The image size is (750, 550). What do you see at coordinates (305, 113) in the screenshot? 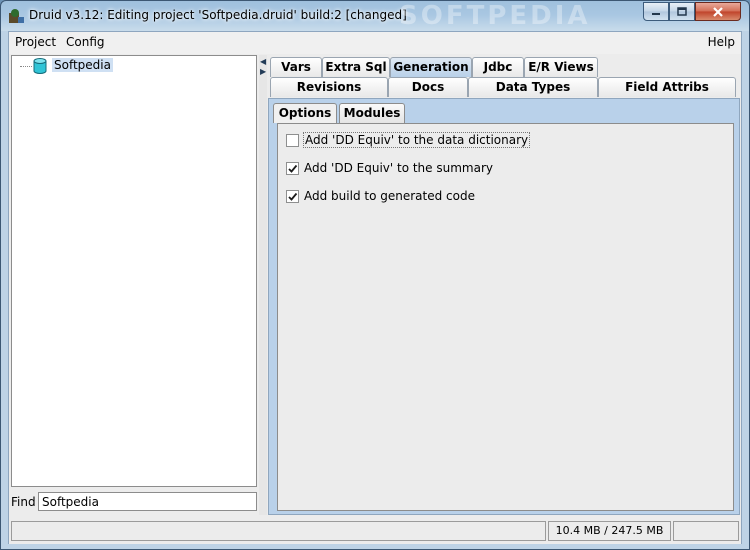
I see `subtab-options: Options` at bounding box center [305, 113].